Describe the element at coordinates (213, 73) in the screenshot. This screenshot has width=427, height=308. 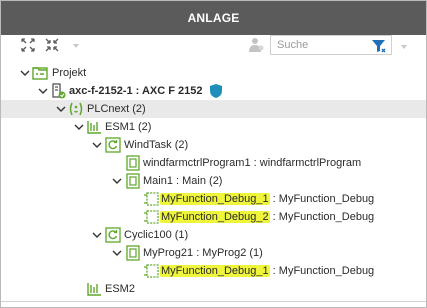
I see `tree-item-projekt: Projekt` at that location.